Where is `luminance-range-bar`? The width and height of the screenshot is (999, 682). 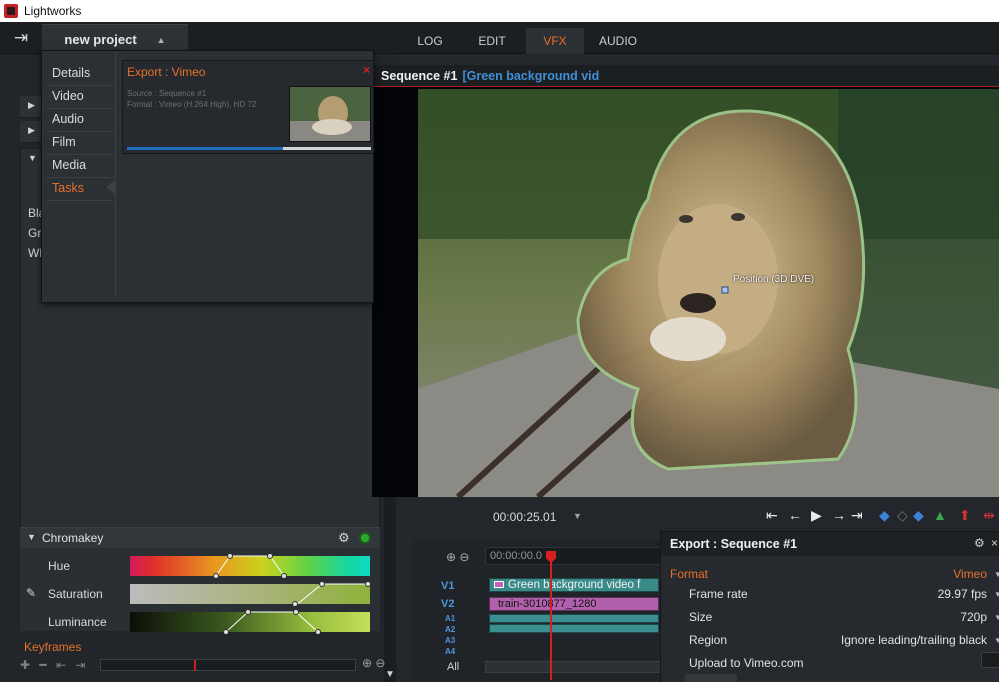 luminance-range-bar is located at coordinates (250, 622).